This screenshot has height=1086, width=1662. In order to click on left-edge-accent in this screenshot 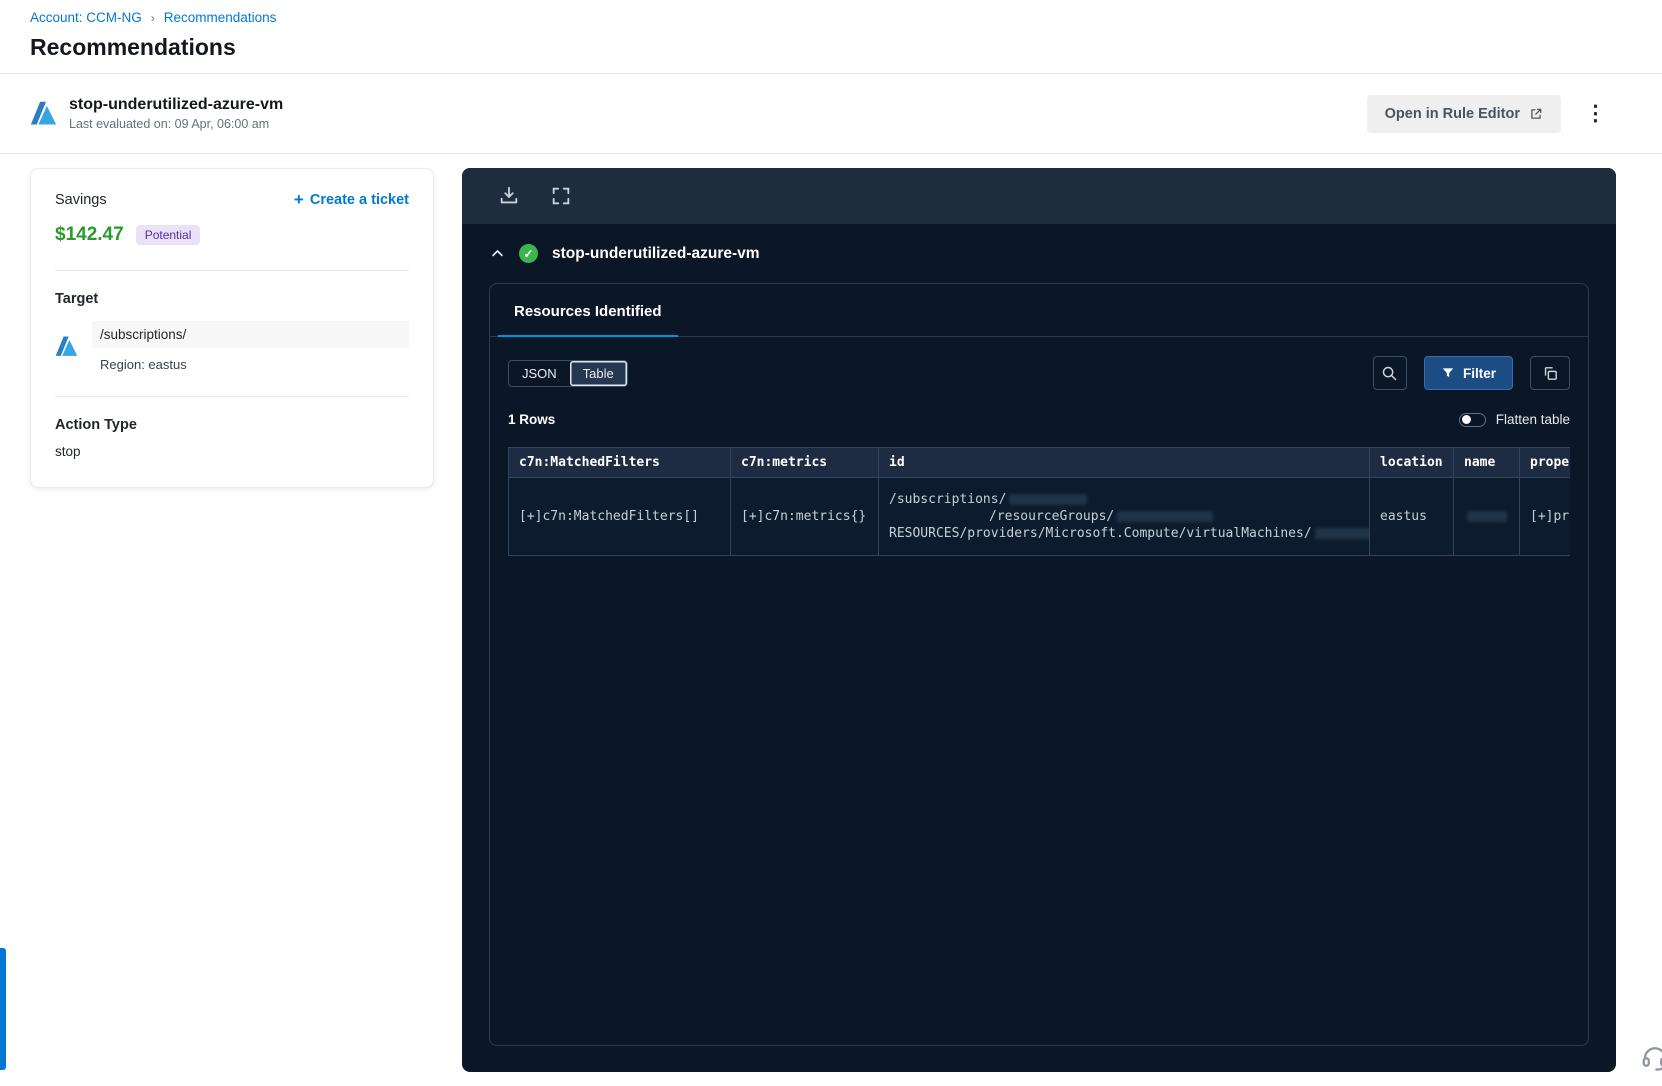, I will do `click(3, 1009)`.